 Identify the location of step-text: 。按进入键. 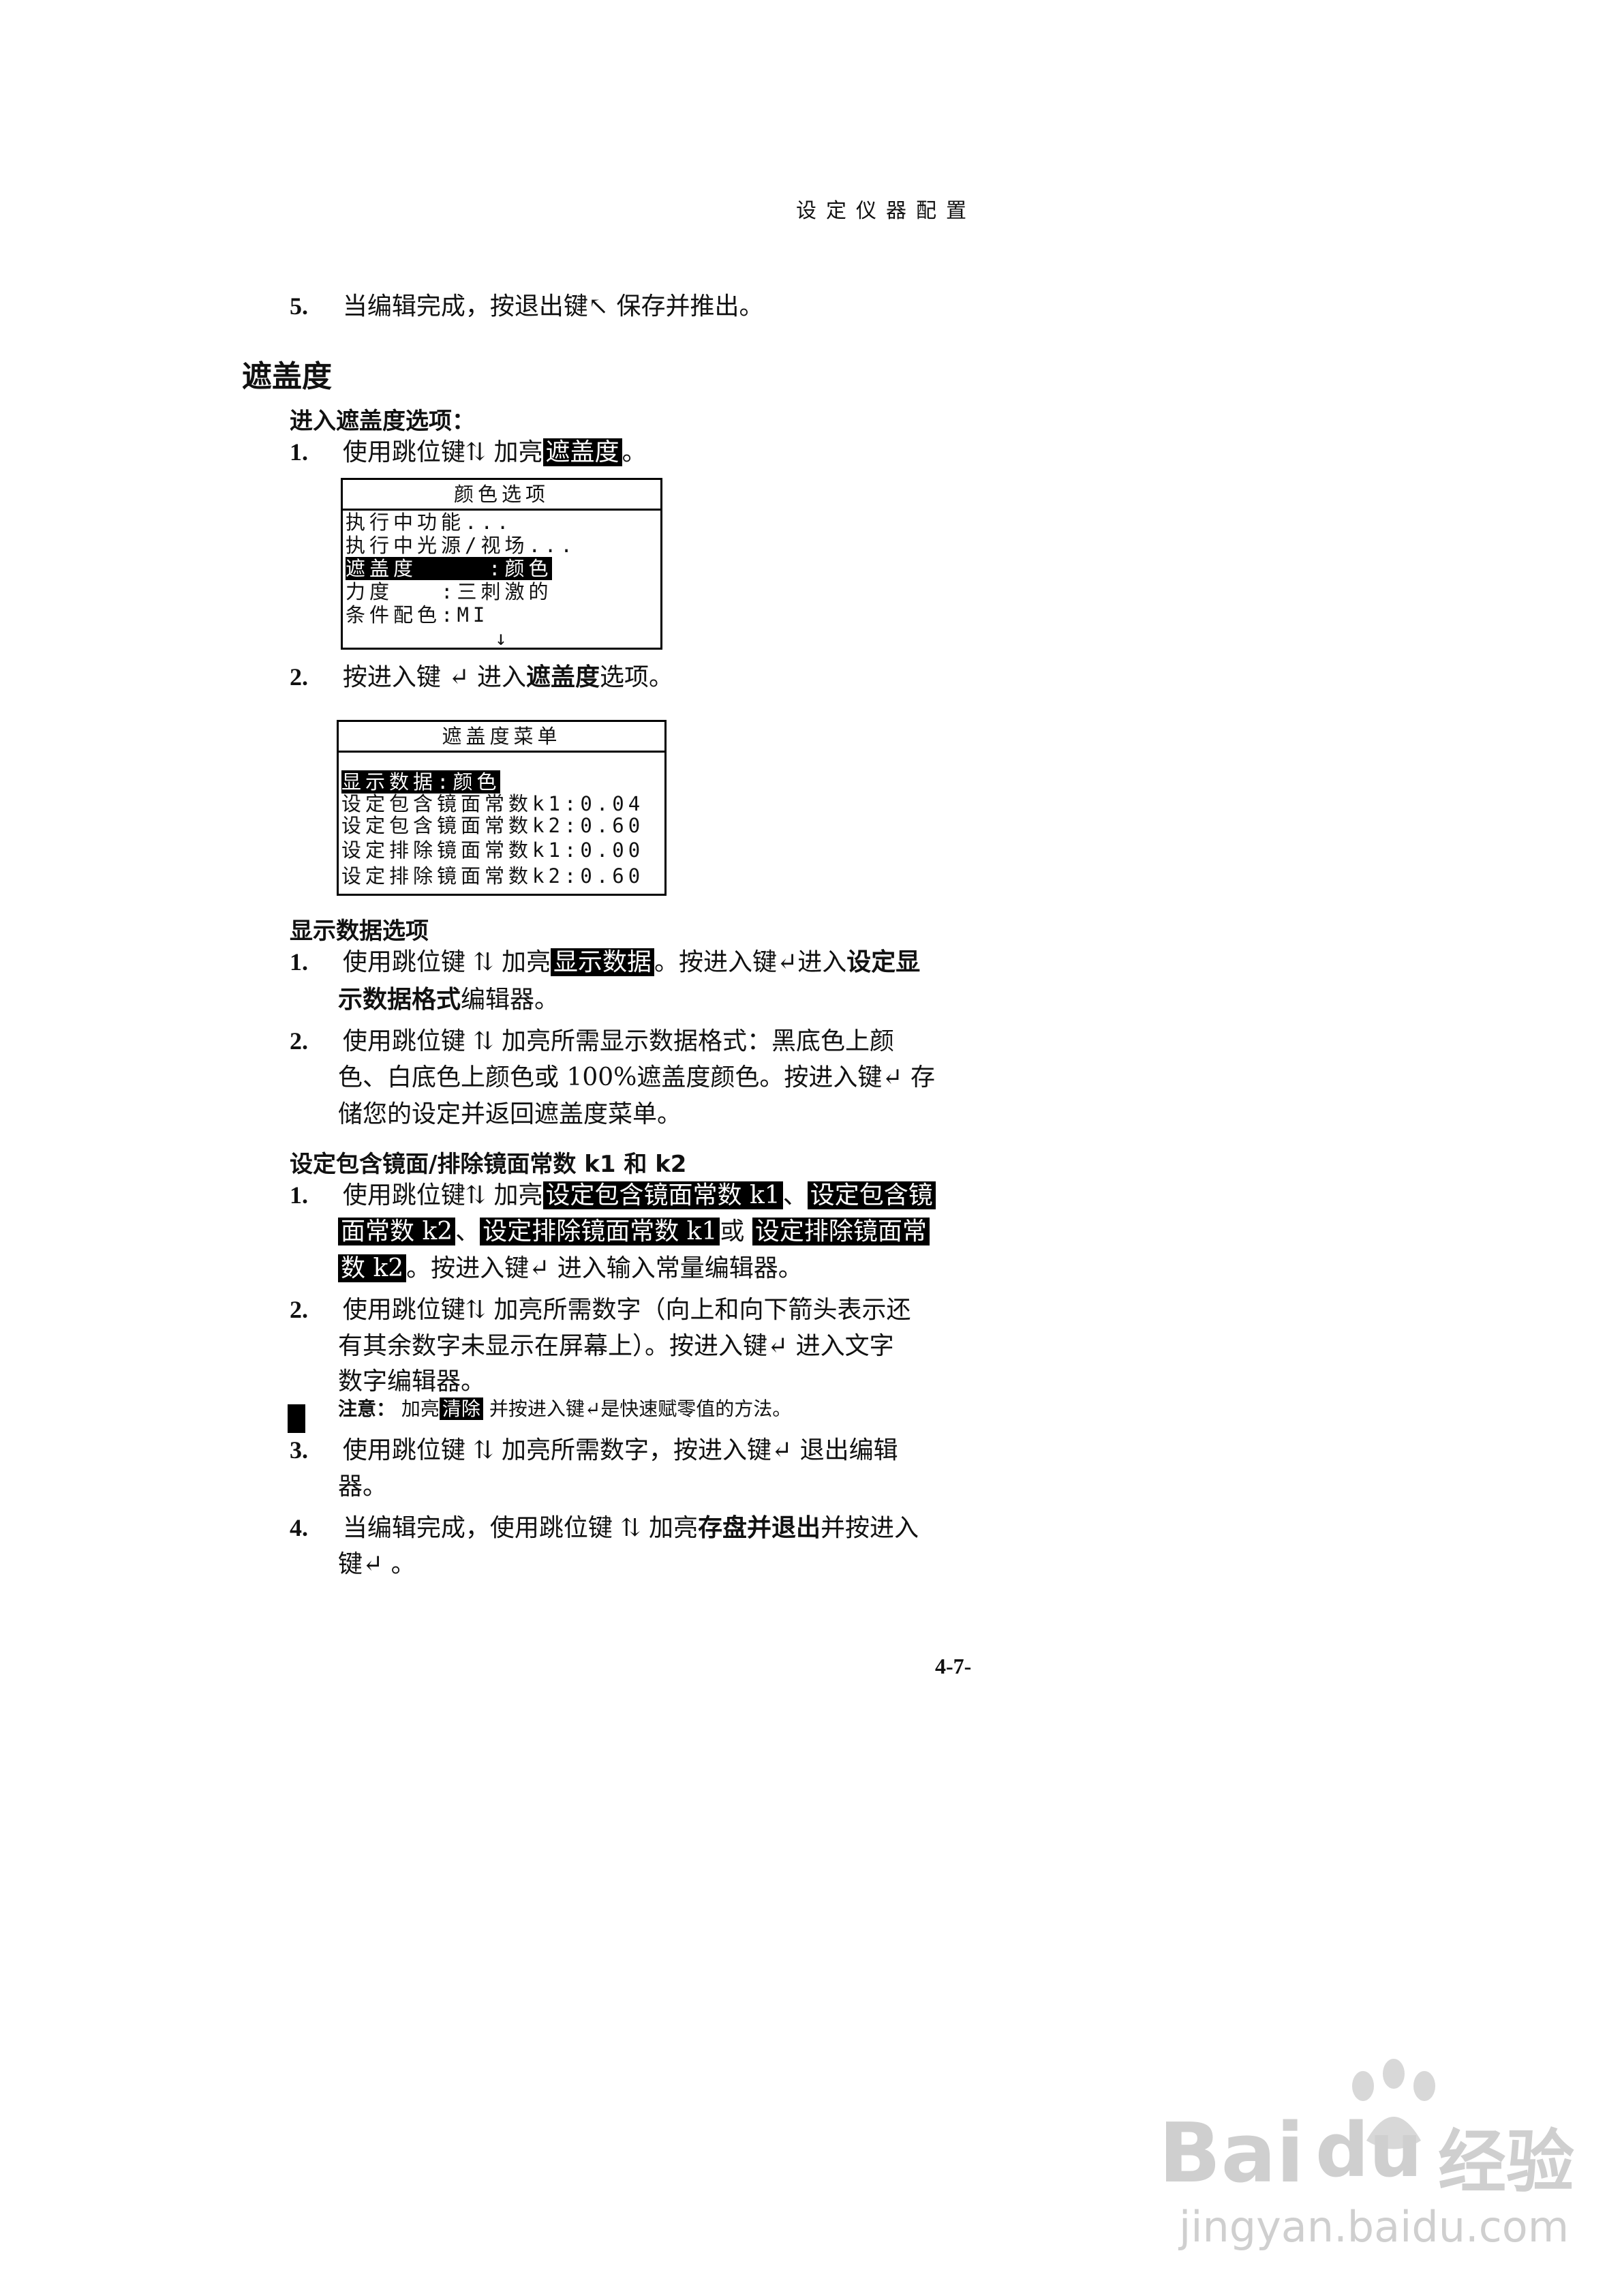
(716, 962).